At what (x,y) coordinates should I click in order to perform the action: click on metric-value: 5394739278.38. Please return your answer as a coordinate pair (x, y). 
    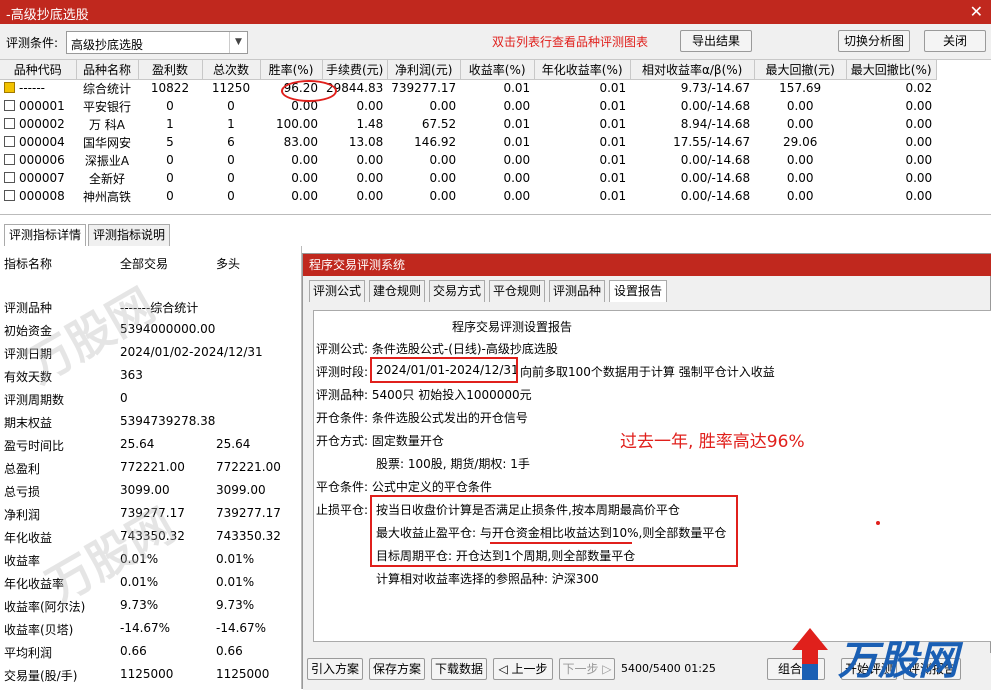
    Looking at the image, I should click on (168, 421).